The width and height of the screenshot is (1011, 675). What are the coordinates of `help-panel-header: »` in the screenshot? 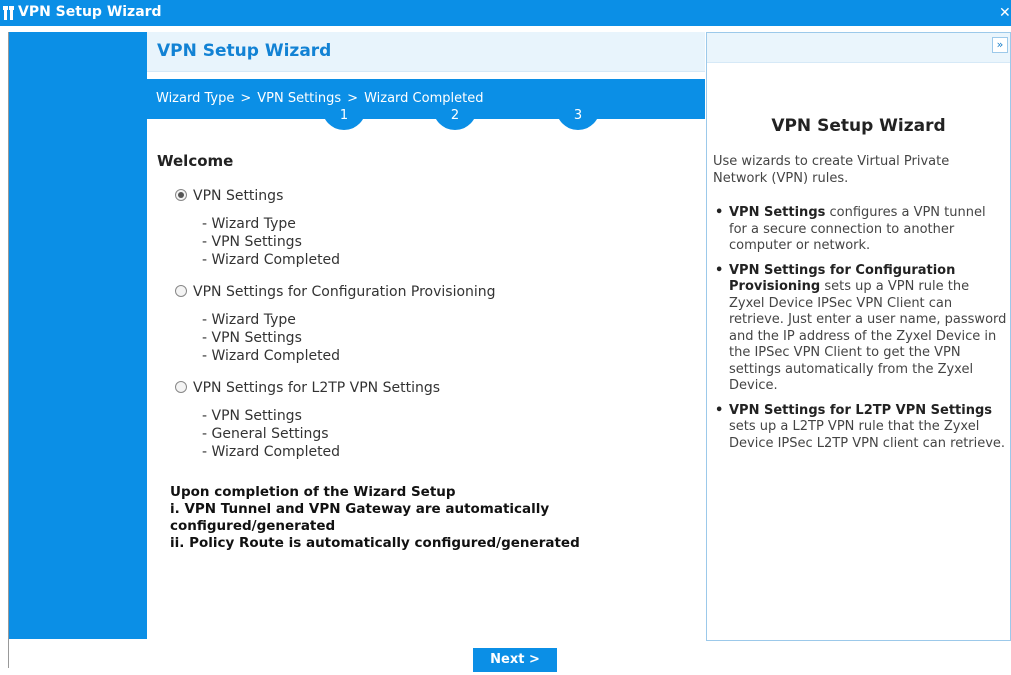 It's located at (858, 48).